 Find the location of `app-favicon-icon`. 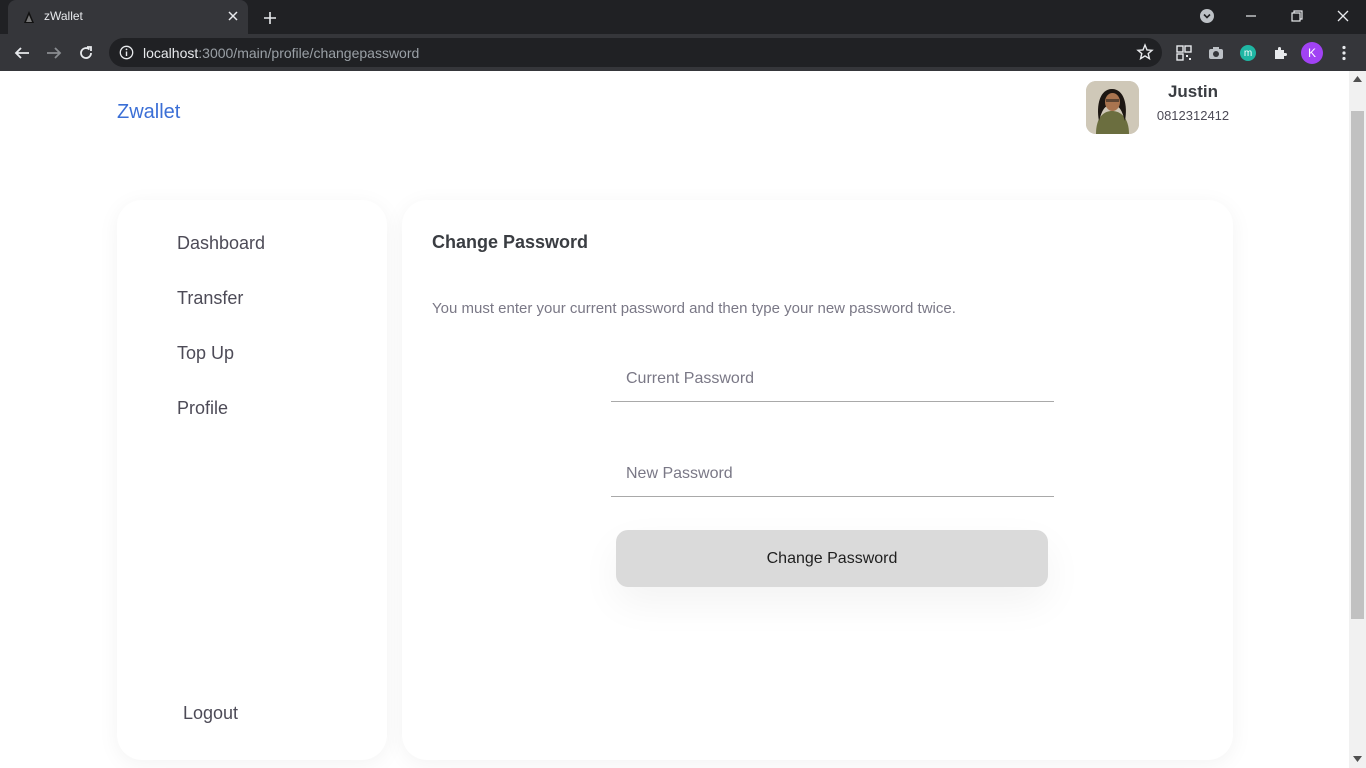

app-favicon-icon is located at coordinates (29, 17).